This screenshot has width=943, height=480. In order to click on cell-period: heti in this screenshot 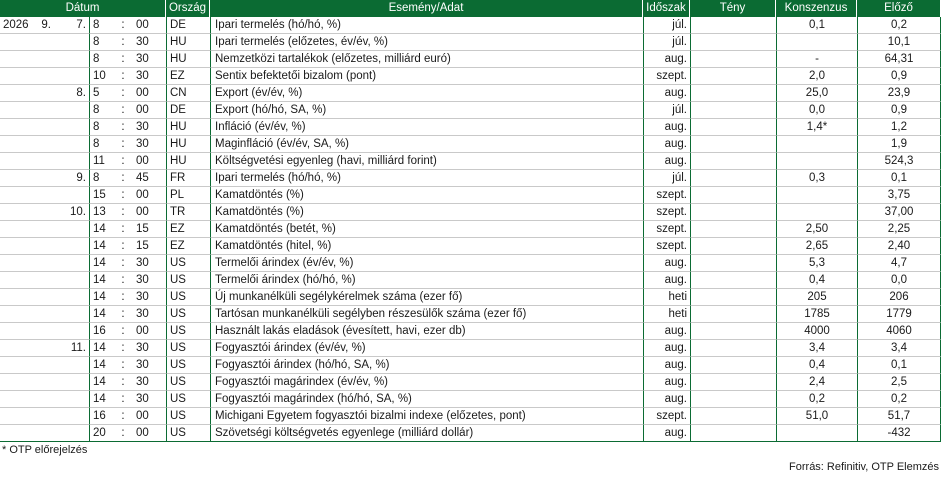, I will do `click(666, 314)`.